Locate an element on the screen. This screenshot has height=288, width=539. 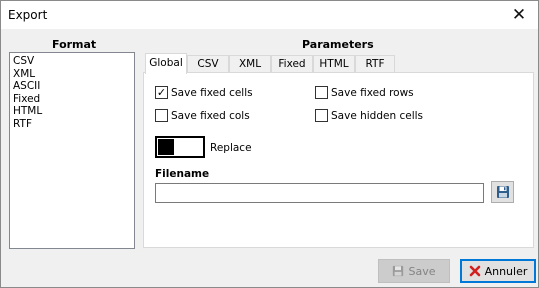
save-fixed-cells-checkbox: ✓ Save fixed cells is located at coordinates (204, 92).